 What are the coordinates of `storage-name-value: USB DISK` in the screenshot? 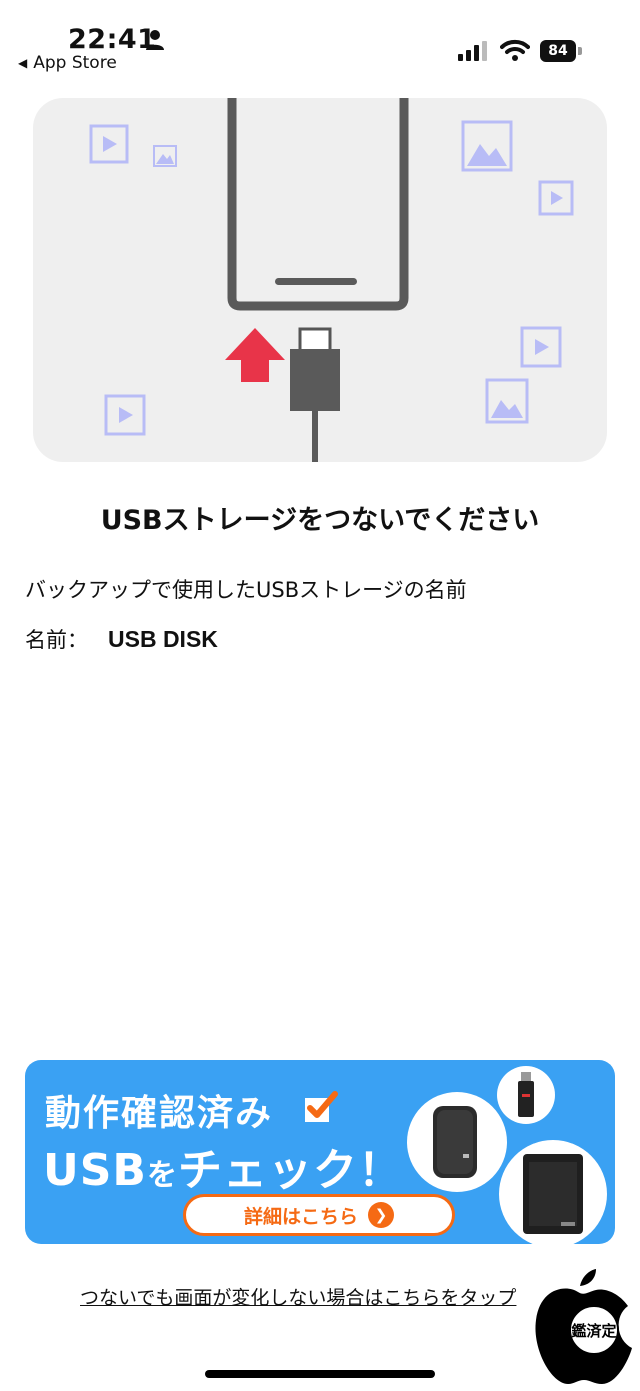 It's located at (163, 639).